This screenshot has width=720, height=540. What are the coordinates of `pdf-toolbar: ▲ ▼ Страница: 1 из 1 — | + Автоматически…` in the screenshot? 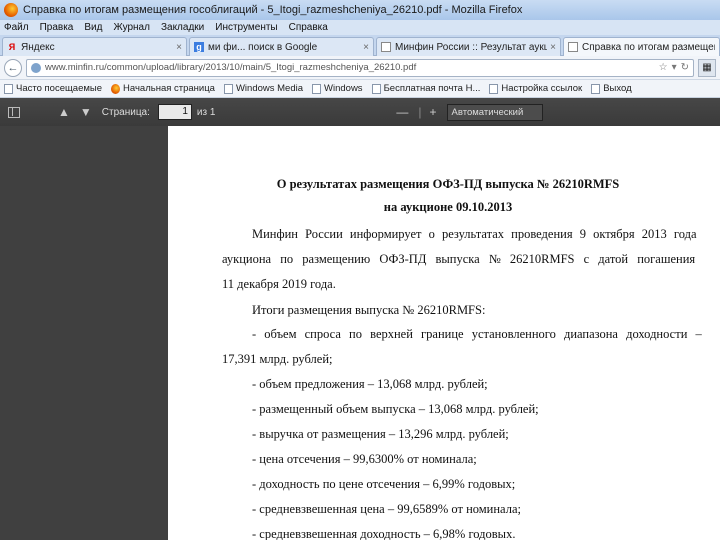 It's located at (360, 112).